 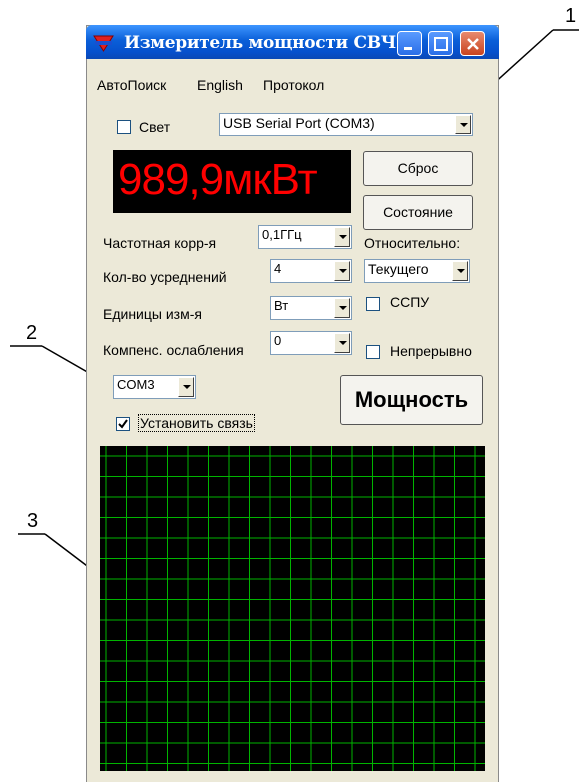 What do you see at coordinates (293, 85) in the screenshot?
I see `menu-item-protocol: Протокол` at bounding box center [293, 85].